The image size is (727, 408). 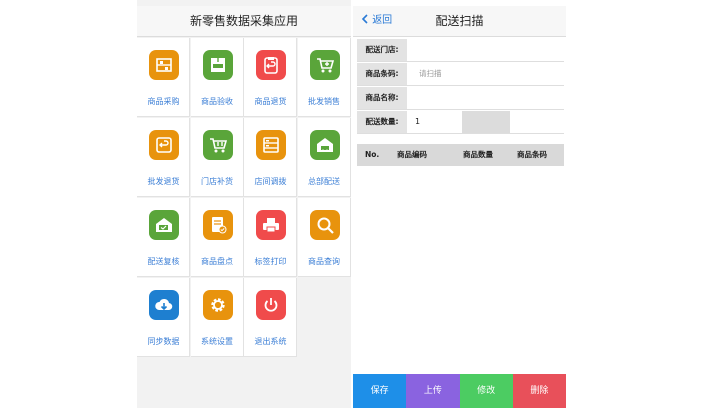 I want to click on menu-item-label: 商品查询, so click(x=324, y=261).